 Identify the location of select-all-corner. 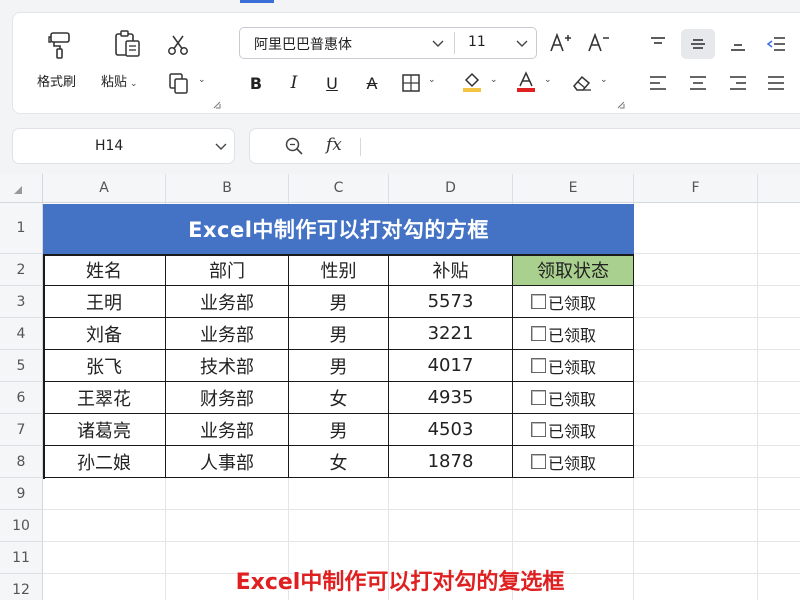
(21, 188).